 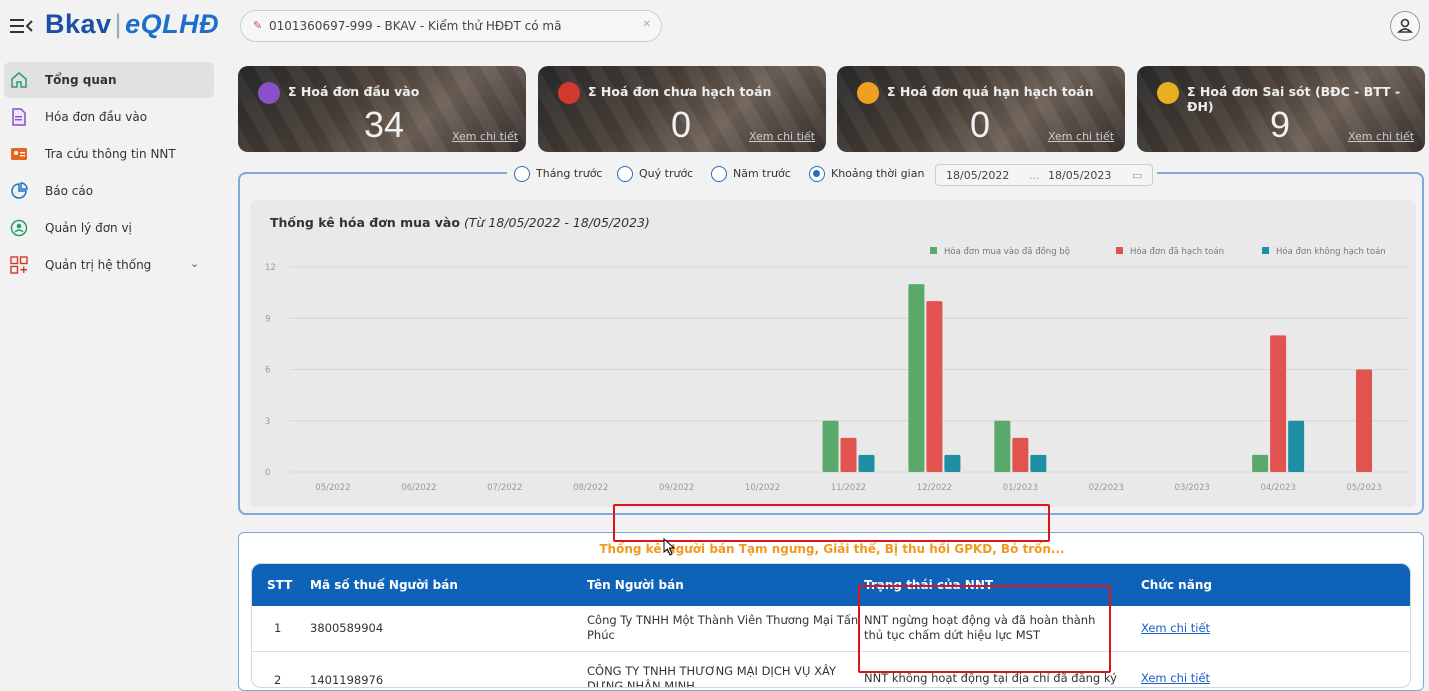 What do you see at coordinates (1192, 488) in the screenshot?
I see `x-tick-label: 03/2023` at bounding box center [1192, 488].